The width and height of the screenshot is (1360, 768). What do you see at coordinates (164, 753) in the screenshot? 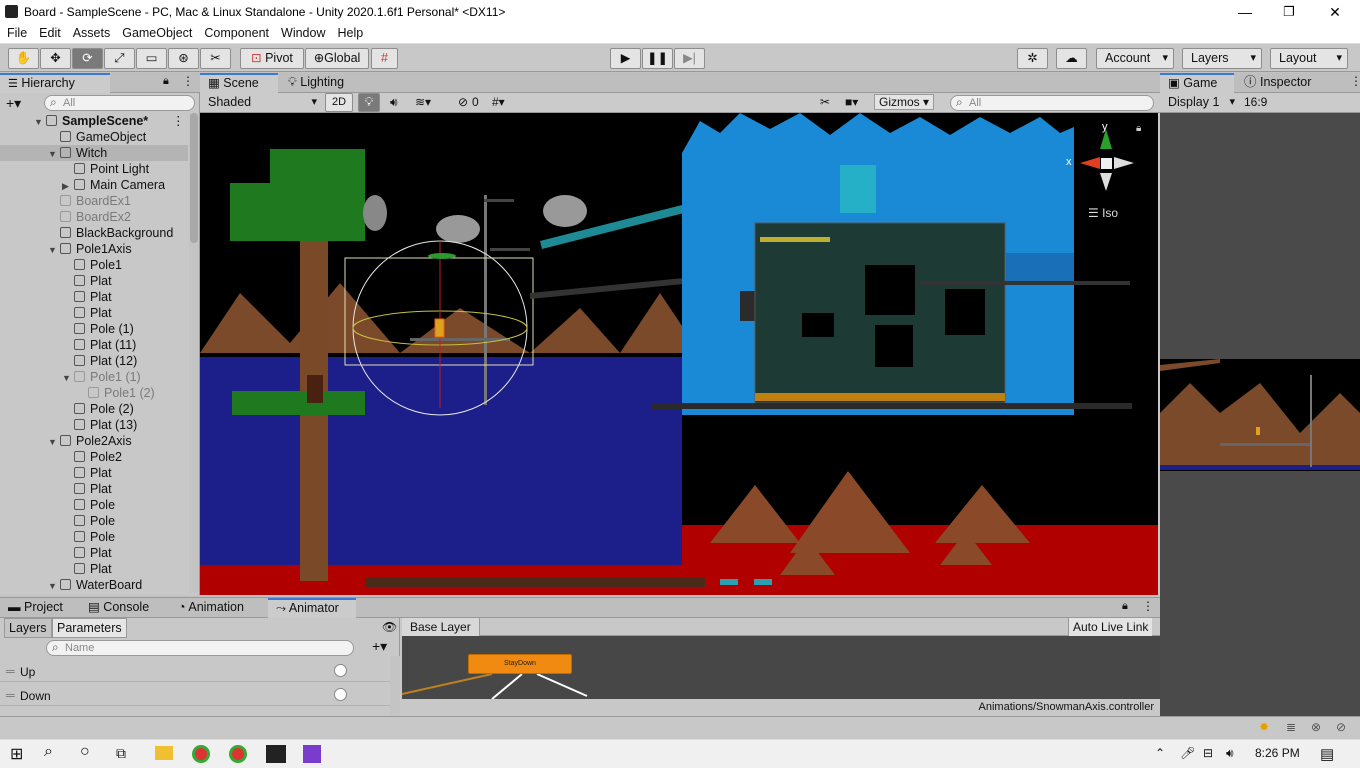
I see `file-explorer-icon` at bounding box center [164, 753].